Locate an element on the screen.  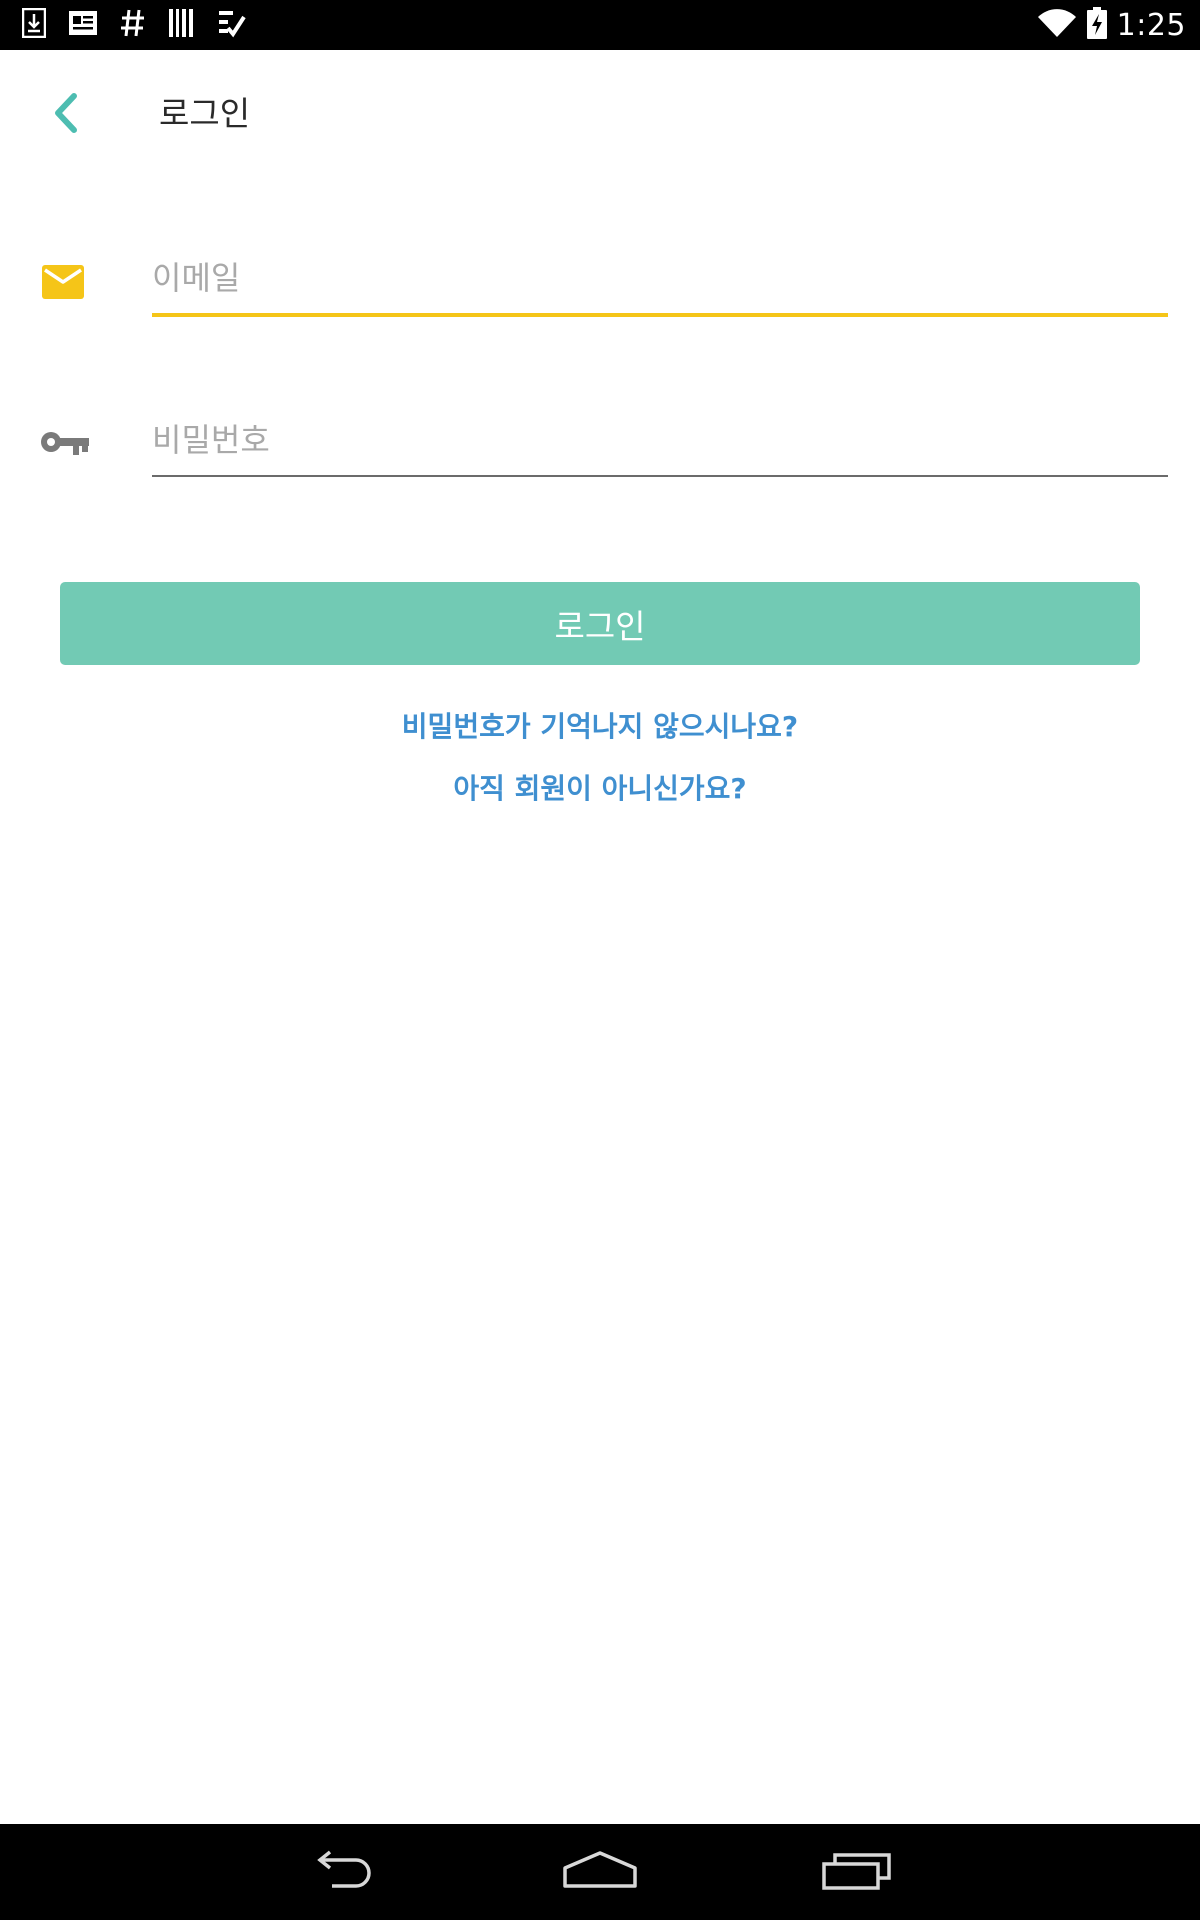
hashtag-icon is located at coordinates (133, 25).